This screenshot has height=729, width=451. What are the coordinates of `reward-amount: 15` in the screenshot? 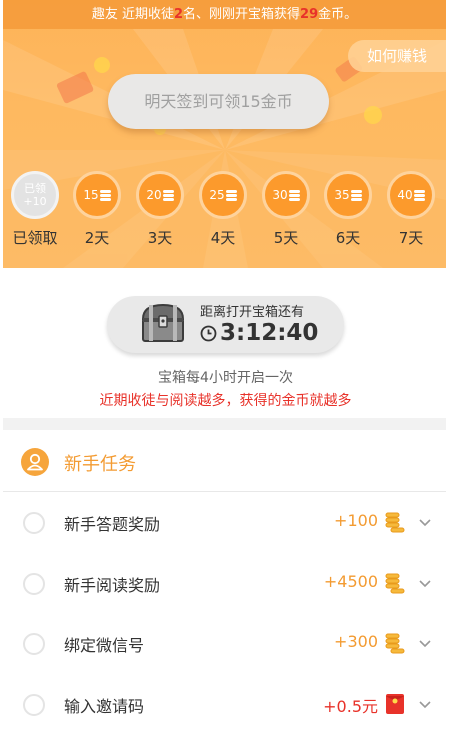 It's located at (91, 195).